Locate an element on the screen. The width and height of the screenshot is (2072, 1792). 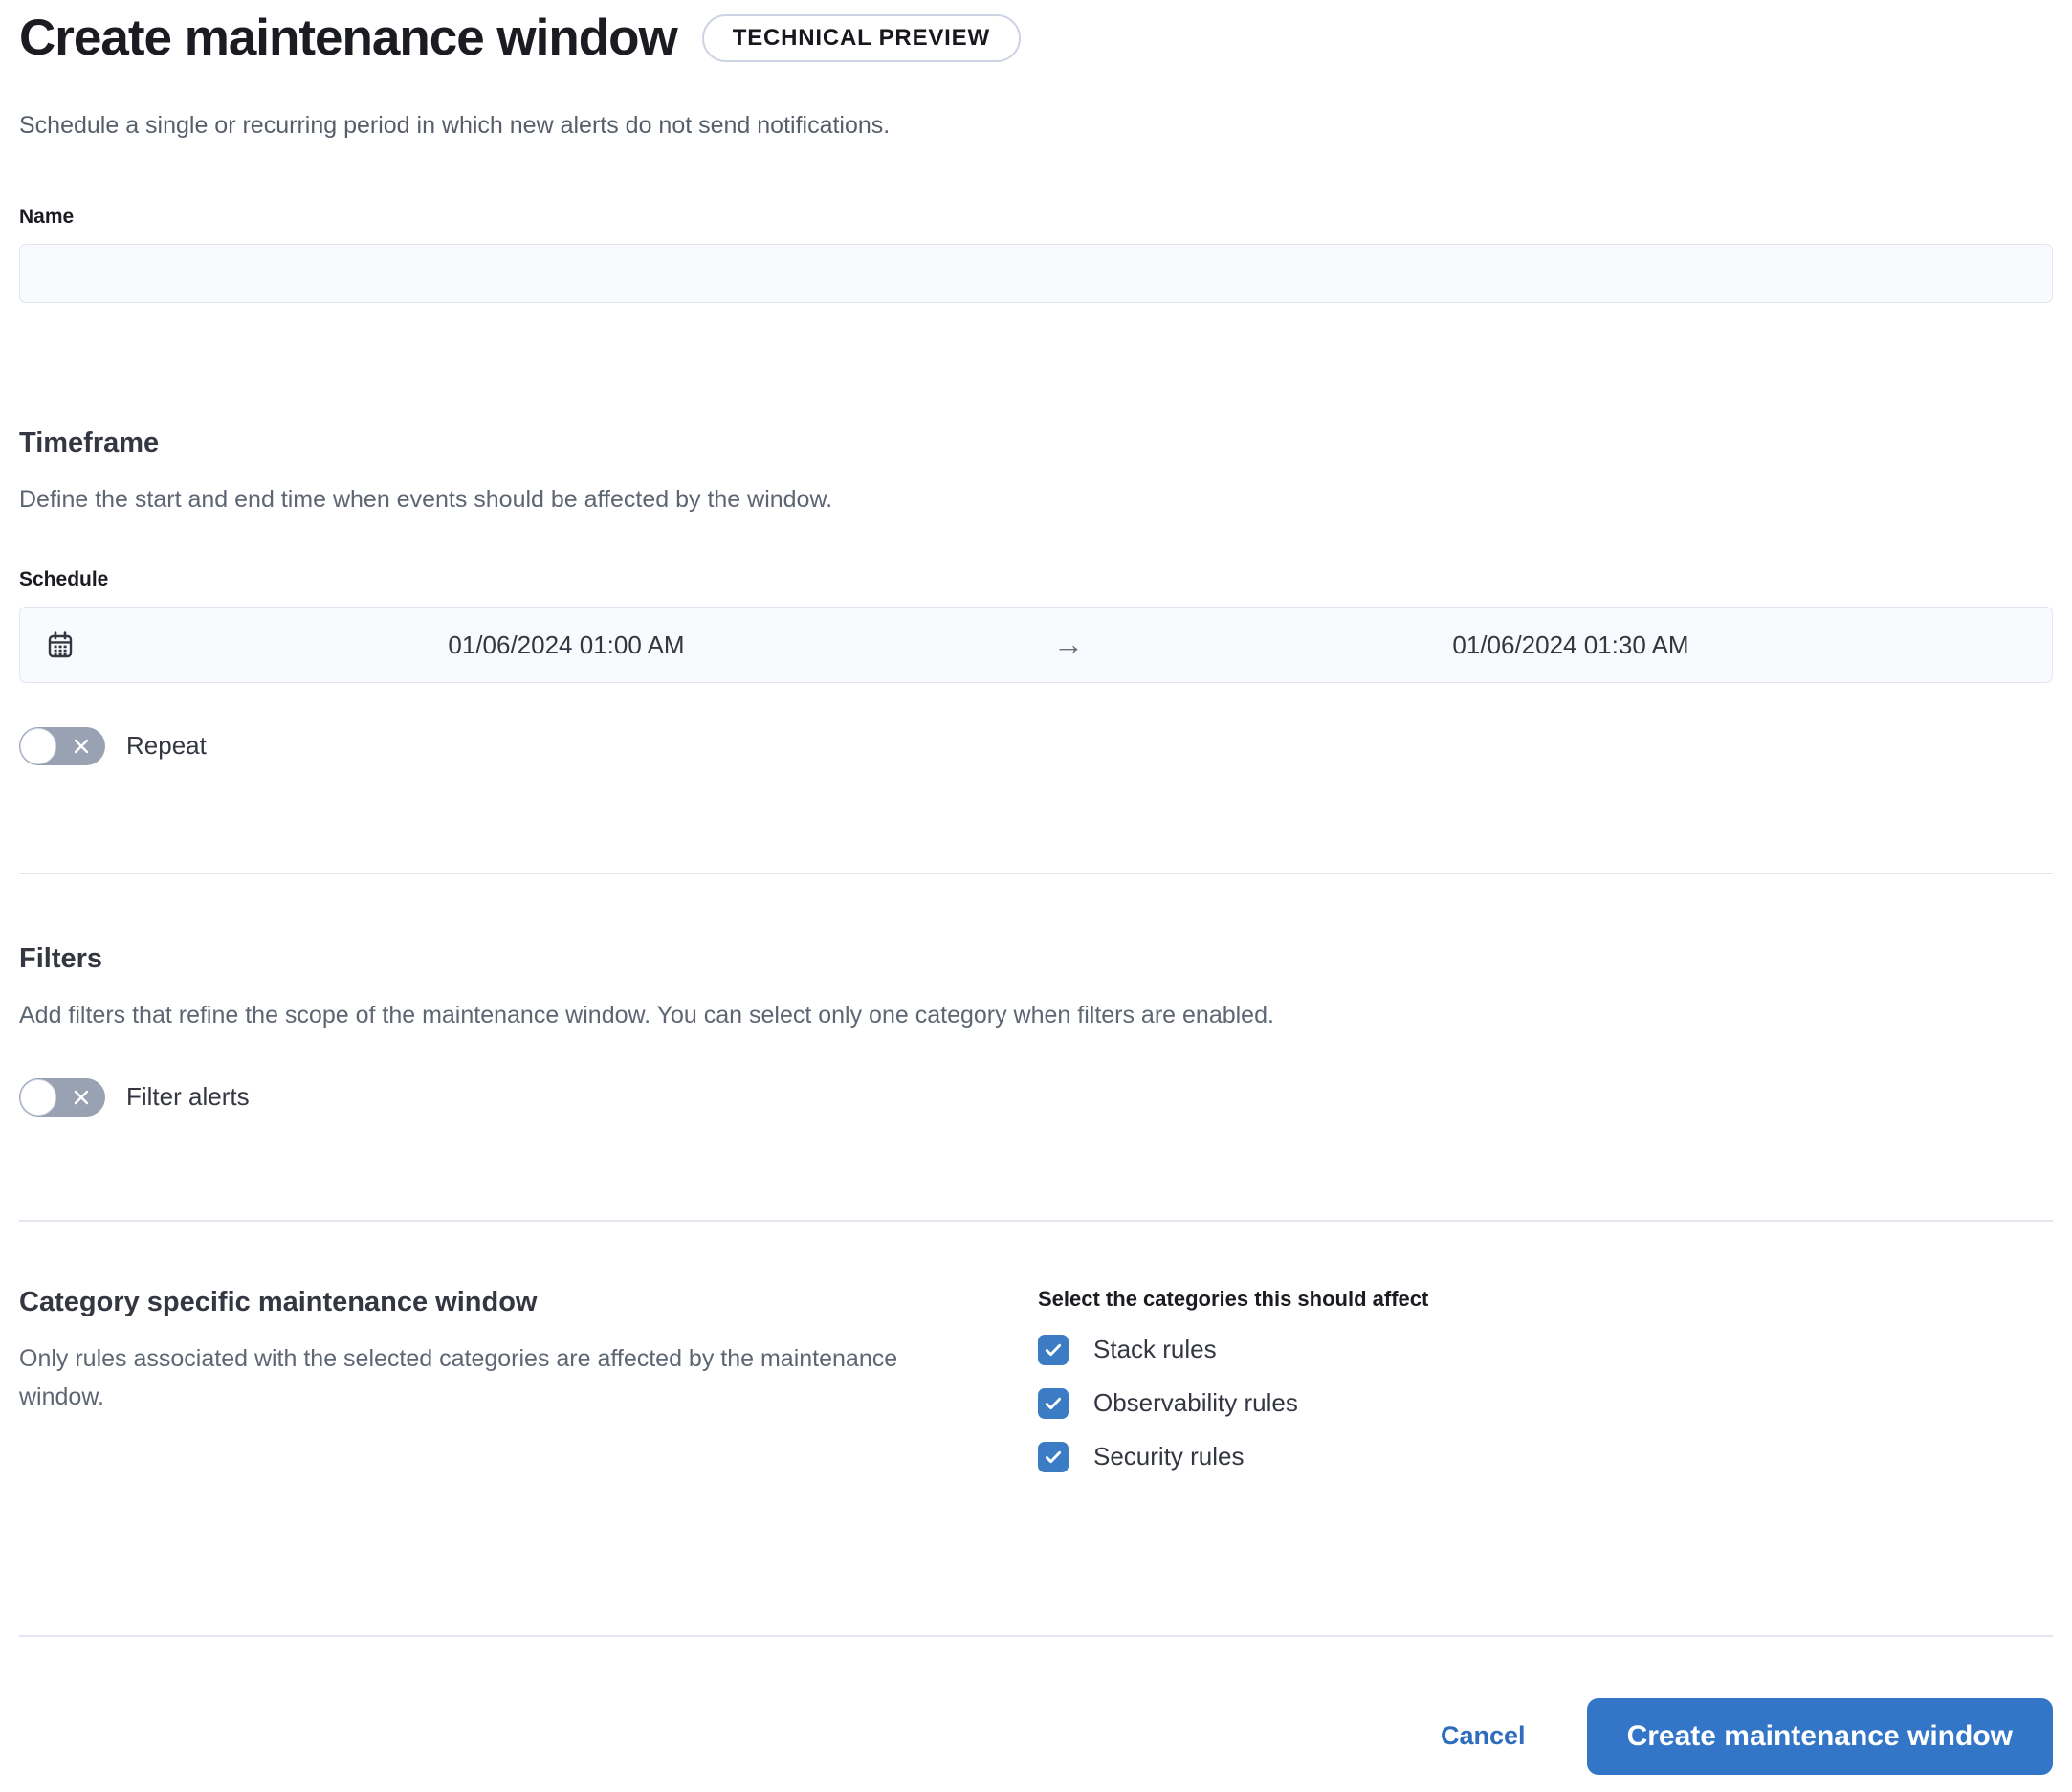
checkbox-row-security-rules: Security rules is located at coordinates (1545, 1456).